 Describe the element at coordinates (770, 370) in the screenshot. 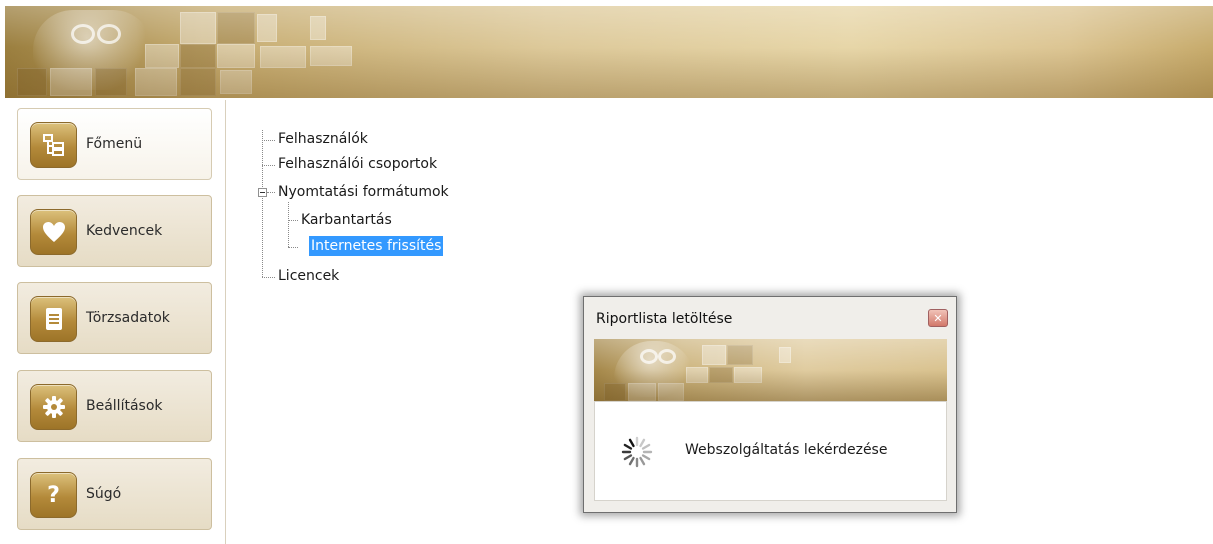

I see `dialog-banner` at that location.